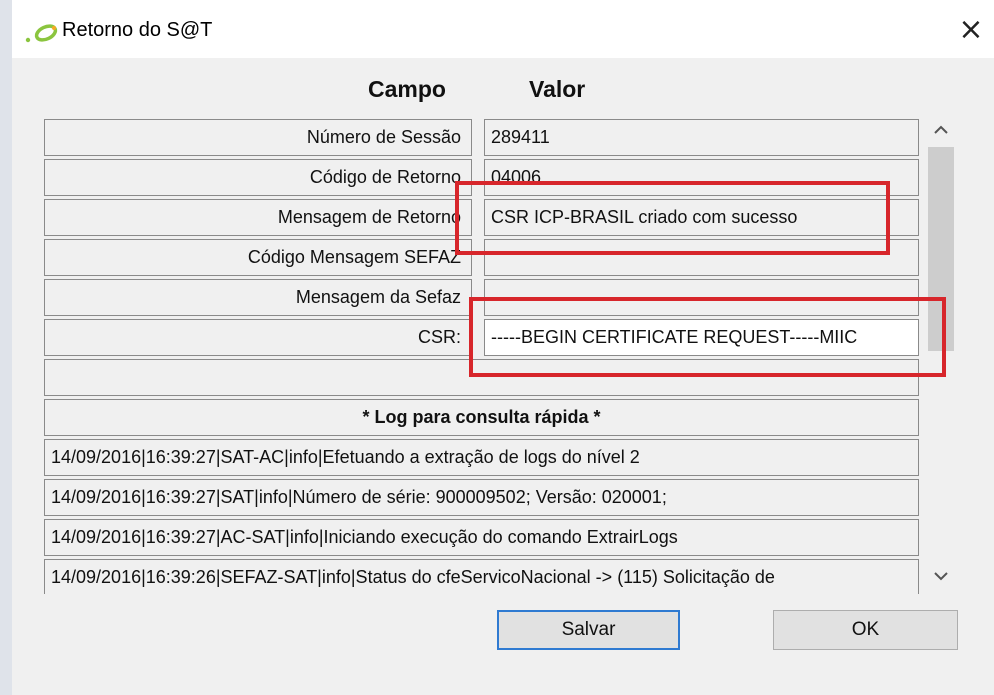 Image resolution: width=994 pixels, height=695 pixels. What do you see at coordinates (41, 33) in the screenshot?
I see `sat-app-icon` at bounding box center [41, 33].